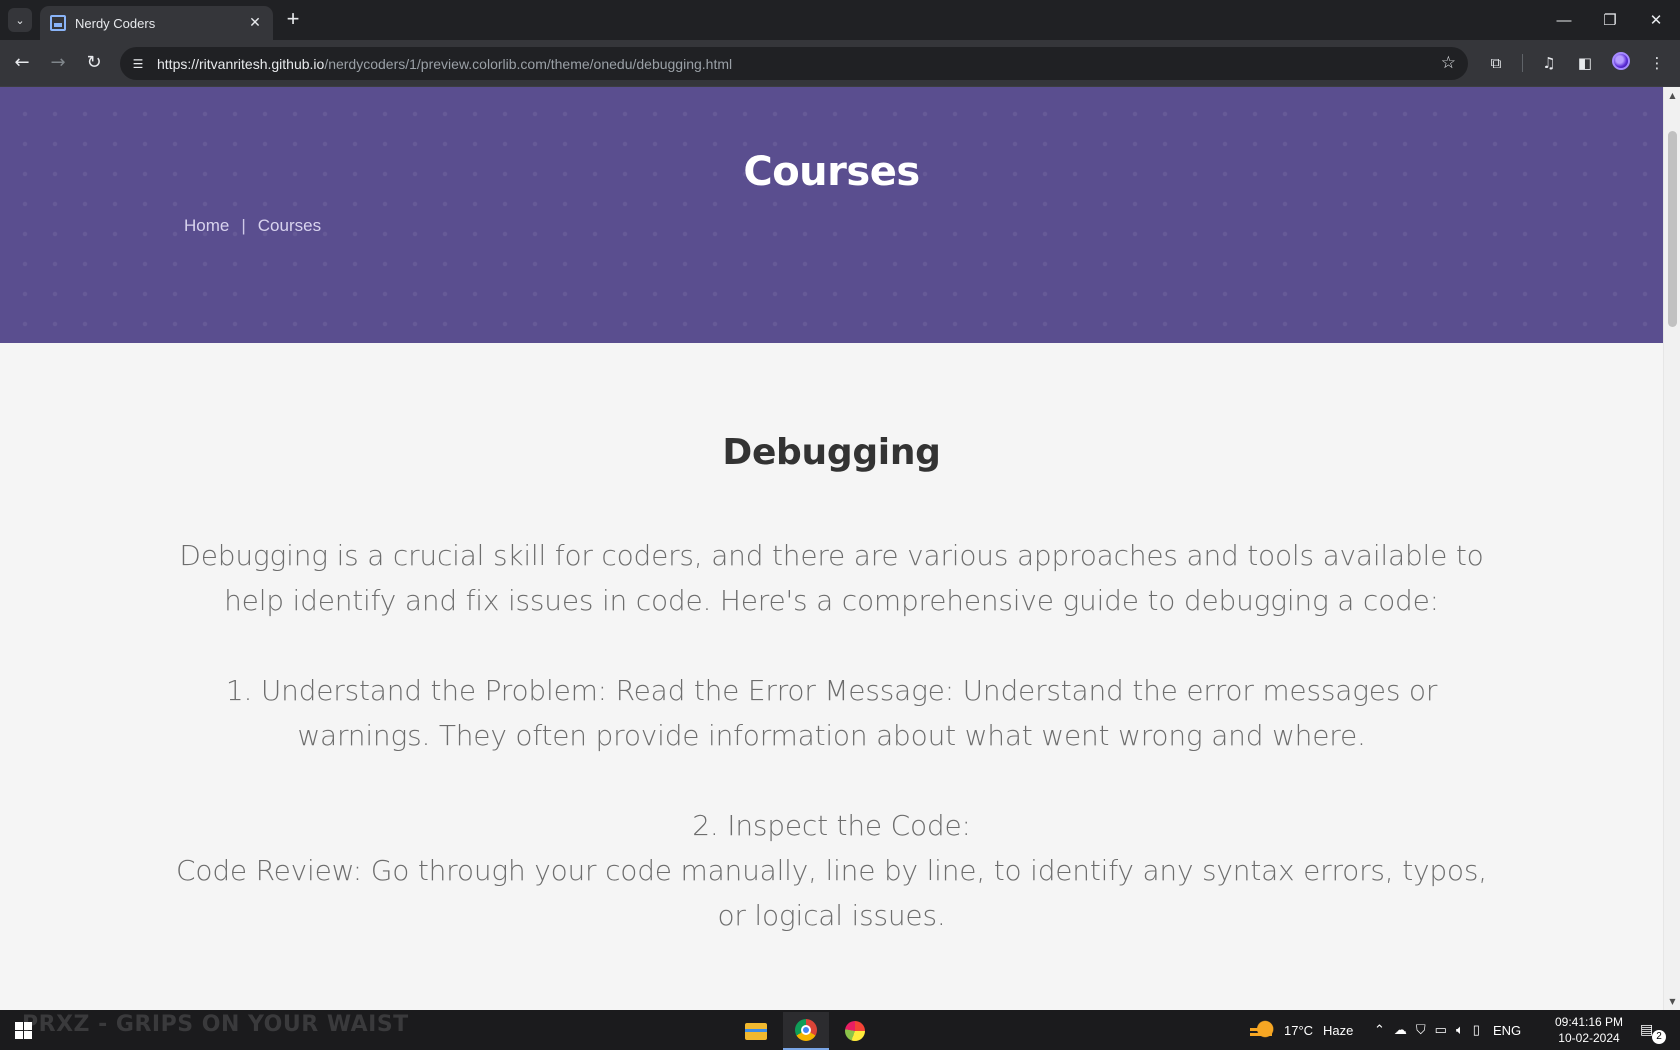 The image size is (1680, 1050). I want to click on onedrive-icon: ☁, so click(1400, 1030).